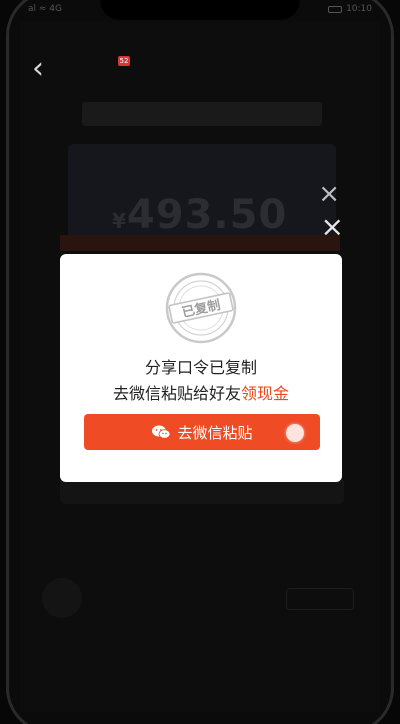  What do you see at coordinates (207, 215) in the screenshot?
I see `underlay-amount-value: 493.50` at bounding box center [207, 215].